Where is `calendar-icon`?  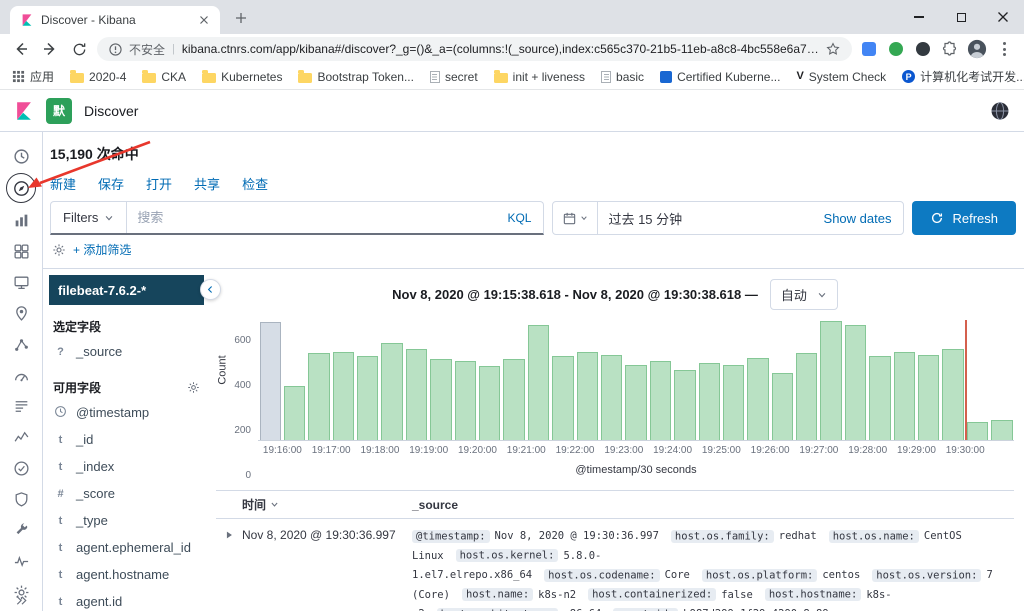 calendar-icon is located at coordinates (576, 218).